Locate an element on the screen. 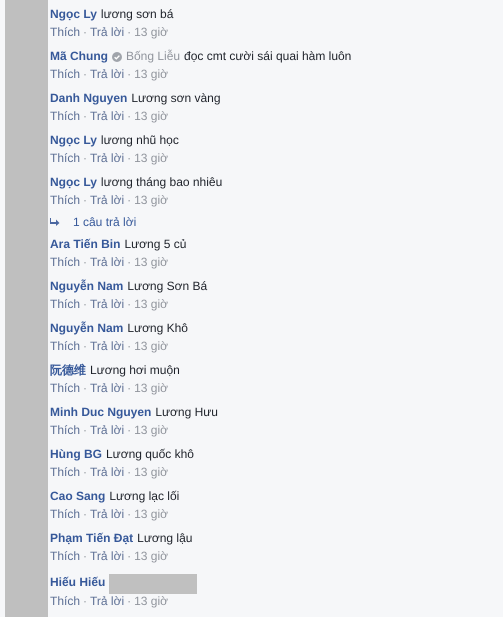 Image resolution: width=503 pixels, height=617 pixels. author-name: Hùng BG is located at coordinates (76, 454).